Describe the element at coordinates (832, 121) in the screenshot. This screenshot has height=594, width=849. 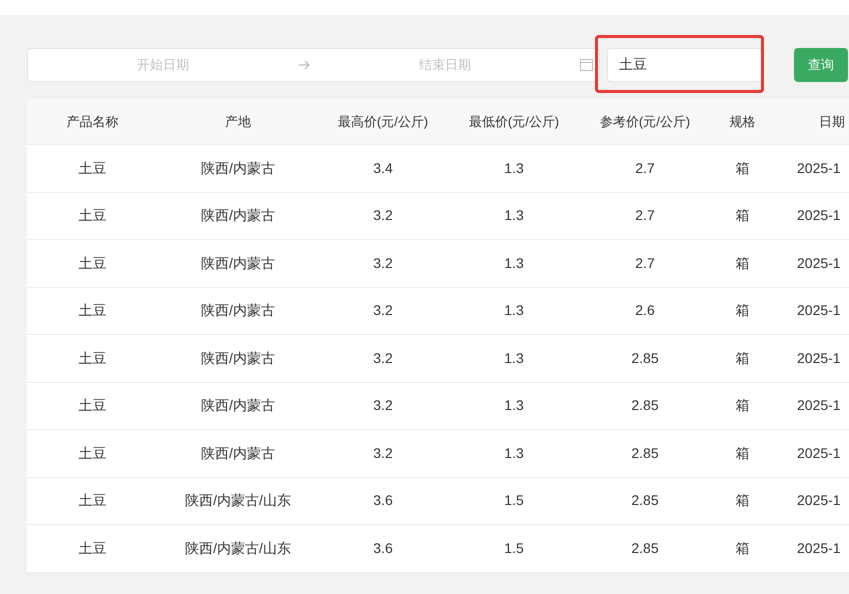
I see `column-header: 日期` at that location.